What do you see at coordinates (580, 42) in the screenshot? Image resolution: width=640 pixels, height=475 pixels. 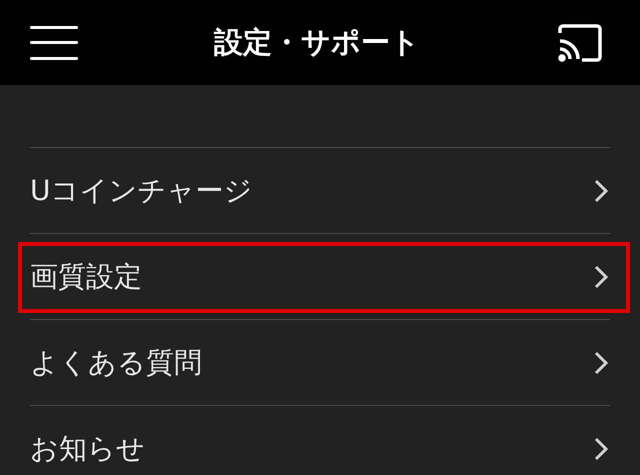 I see `cast-icon` at bounding box center [580, 42].